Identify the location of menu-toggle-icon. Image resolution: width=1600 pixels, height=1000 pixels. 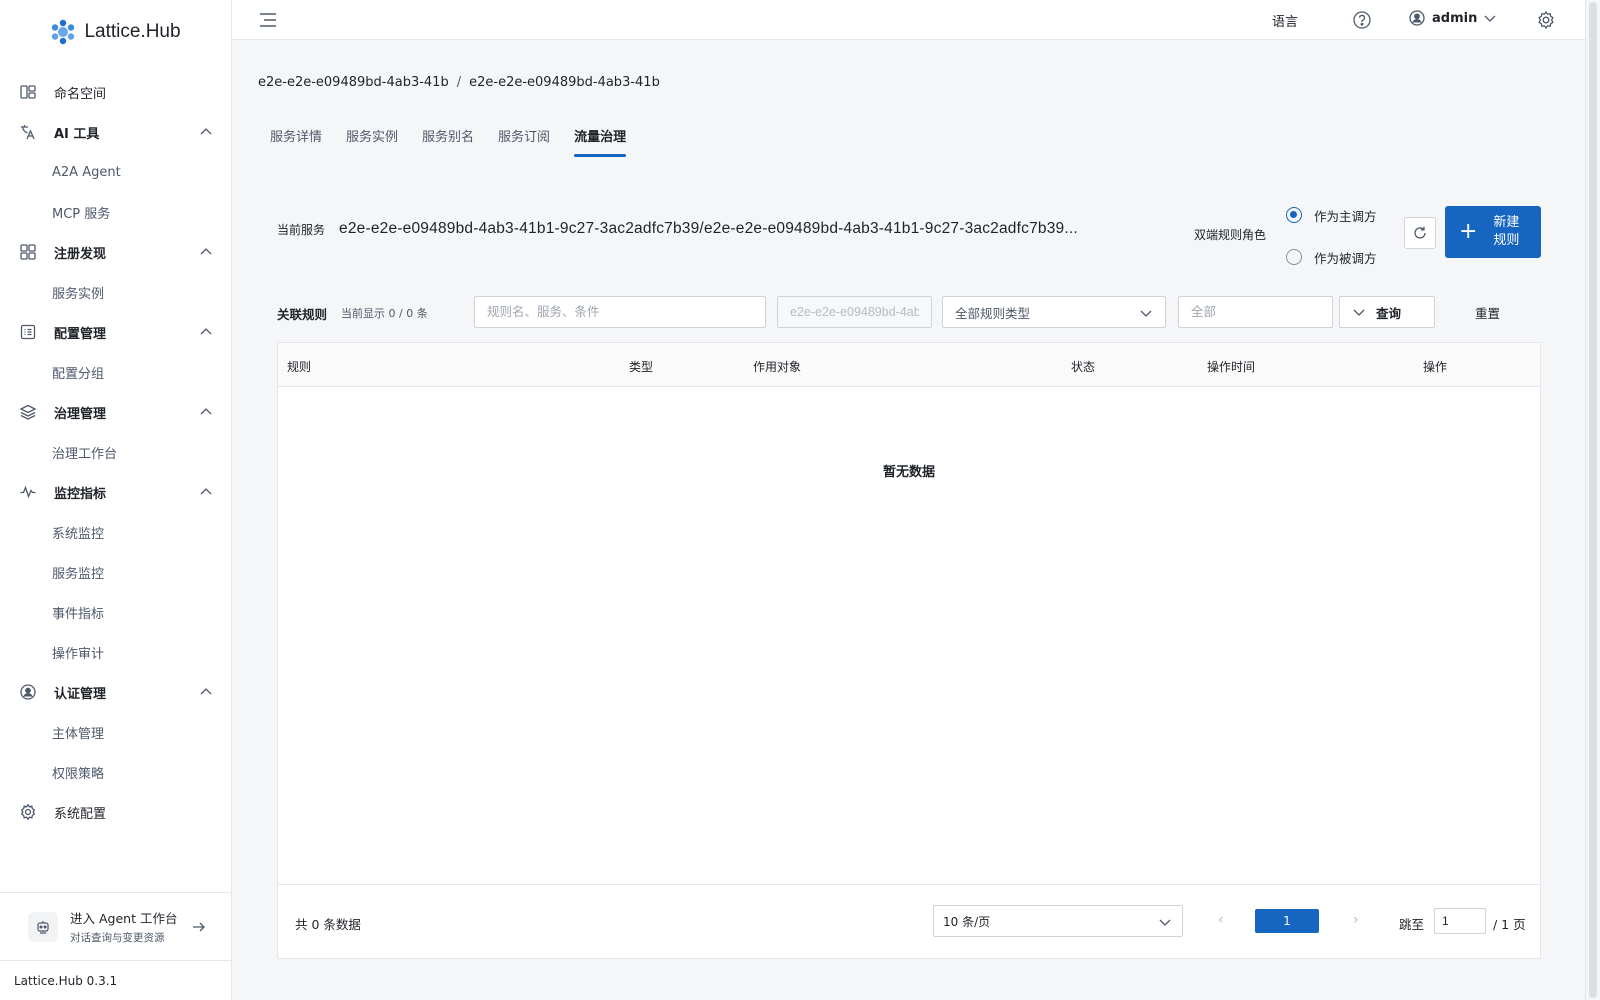
(268, 20).